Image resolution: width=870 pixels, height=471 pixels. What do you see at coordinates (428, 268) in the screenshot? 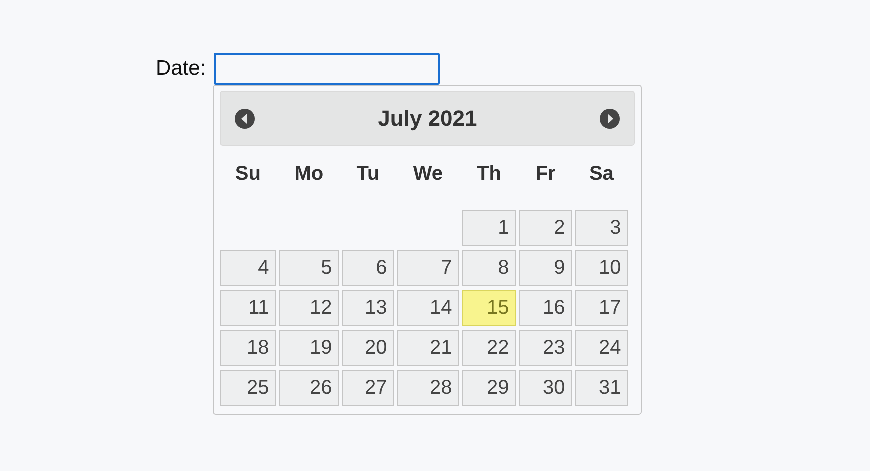
I see `day-cell: 7` at bounding box center [428, 268].